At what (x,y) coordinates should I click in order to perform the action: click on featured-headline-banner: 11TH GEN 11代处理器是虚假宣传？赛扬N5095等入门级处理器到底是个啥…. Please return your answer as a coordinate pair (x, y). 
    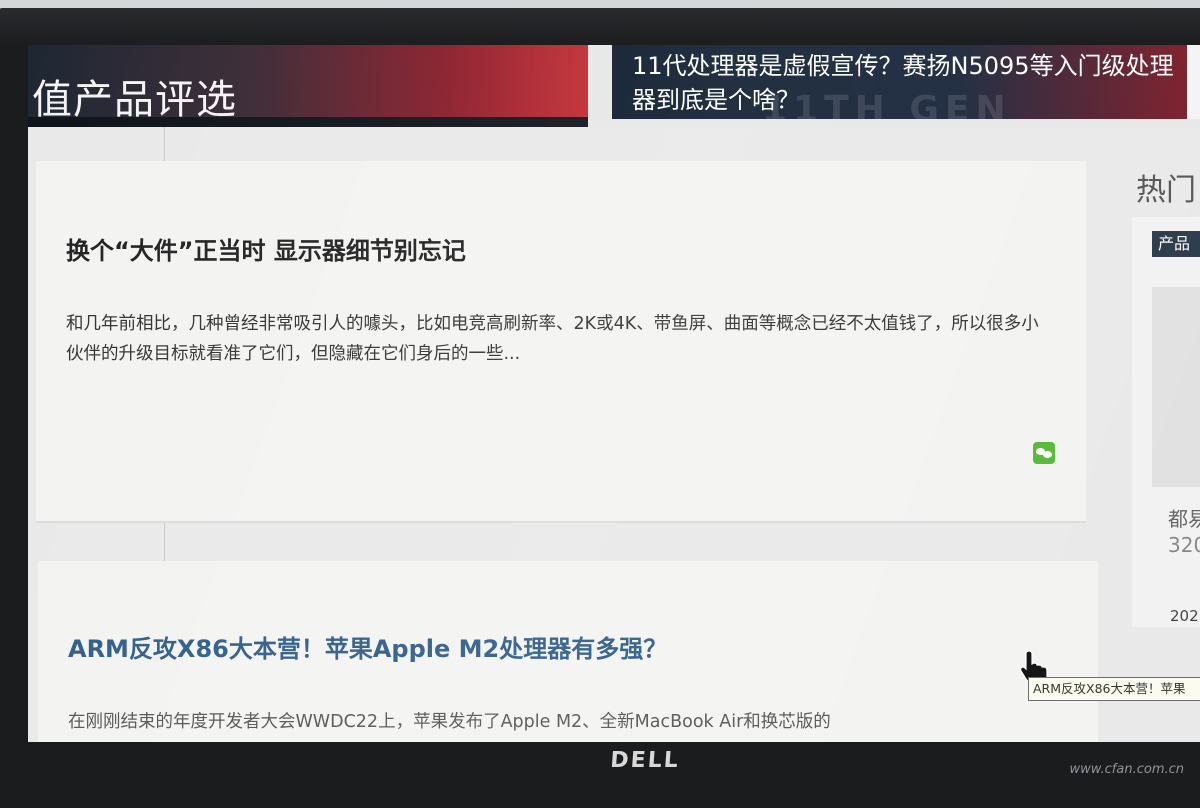
    Looking at the image, I should click on (899, 82).